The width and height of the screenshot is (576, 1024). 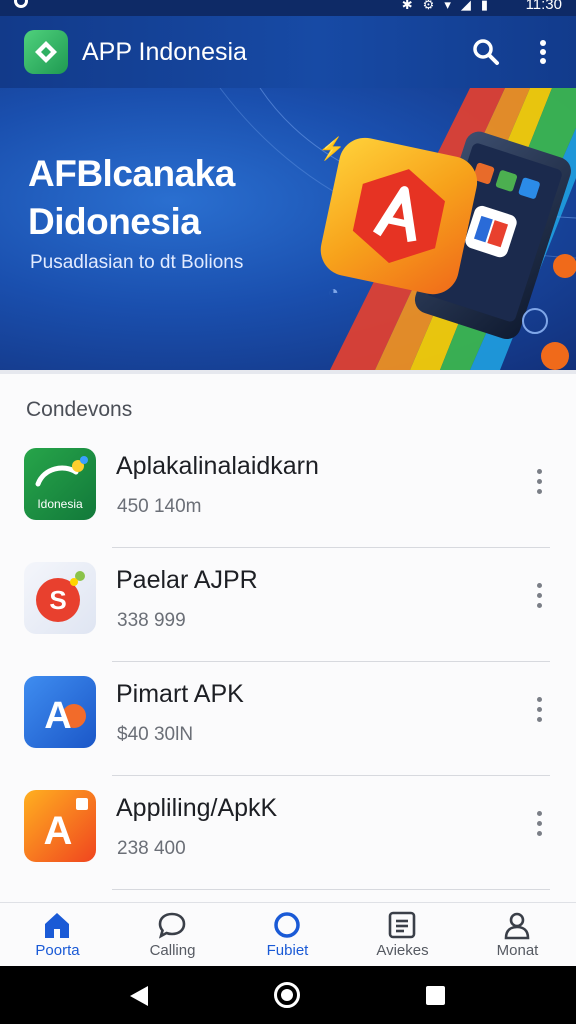 I want to click on chat-icon, so click(x=172, y=925).